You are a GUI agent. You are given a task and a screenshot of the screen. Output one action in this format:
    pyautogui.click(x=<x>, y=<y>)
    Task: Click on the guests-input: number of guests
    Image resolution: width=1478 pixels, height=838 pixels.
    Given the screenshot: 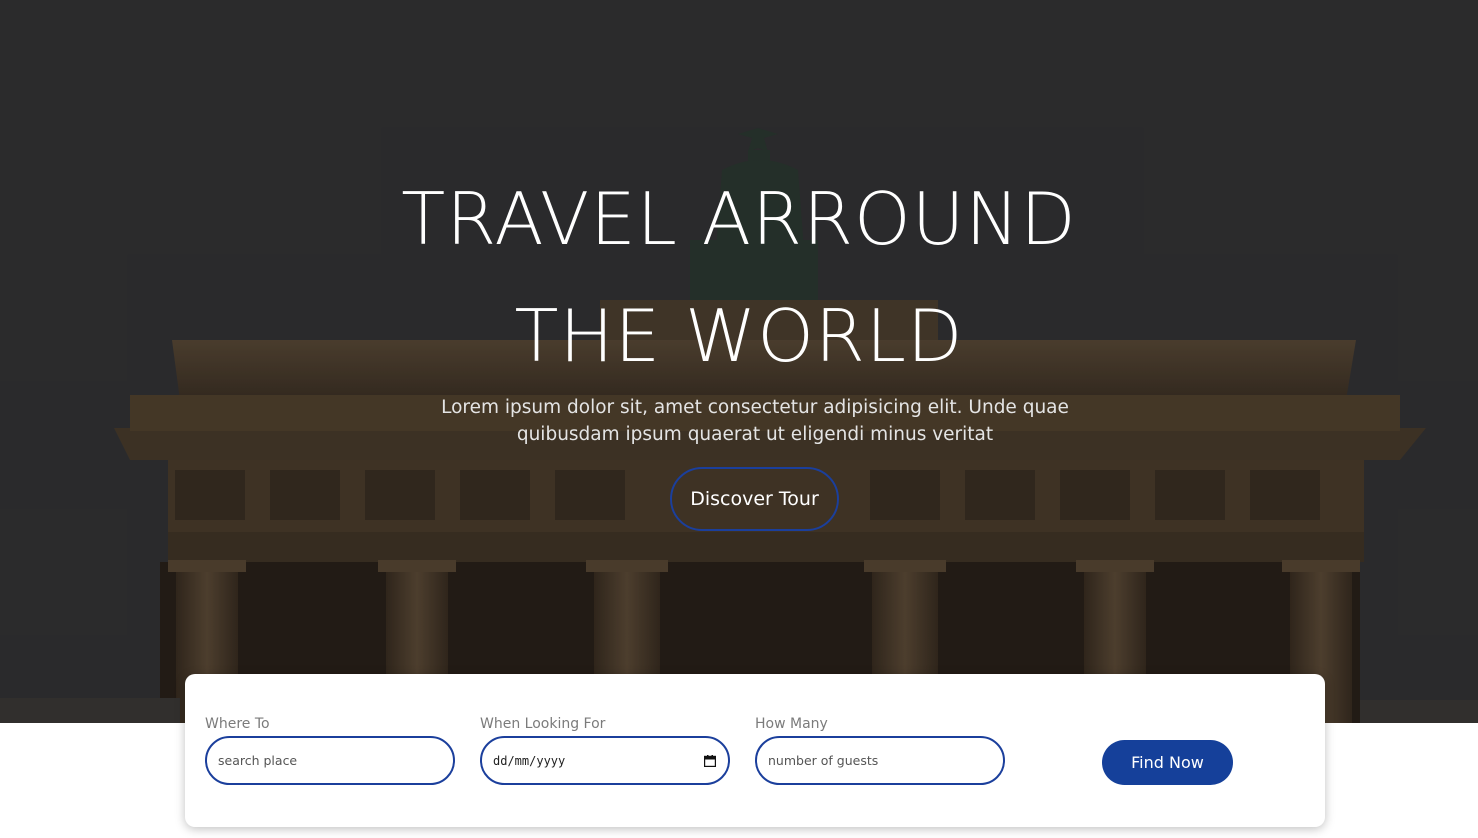 What is the action you would take?
    pyautogui.click(x=880, y=760)
    